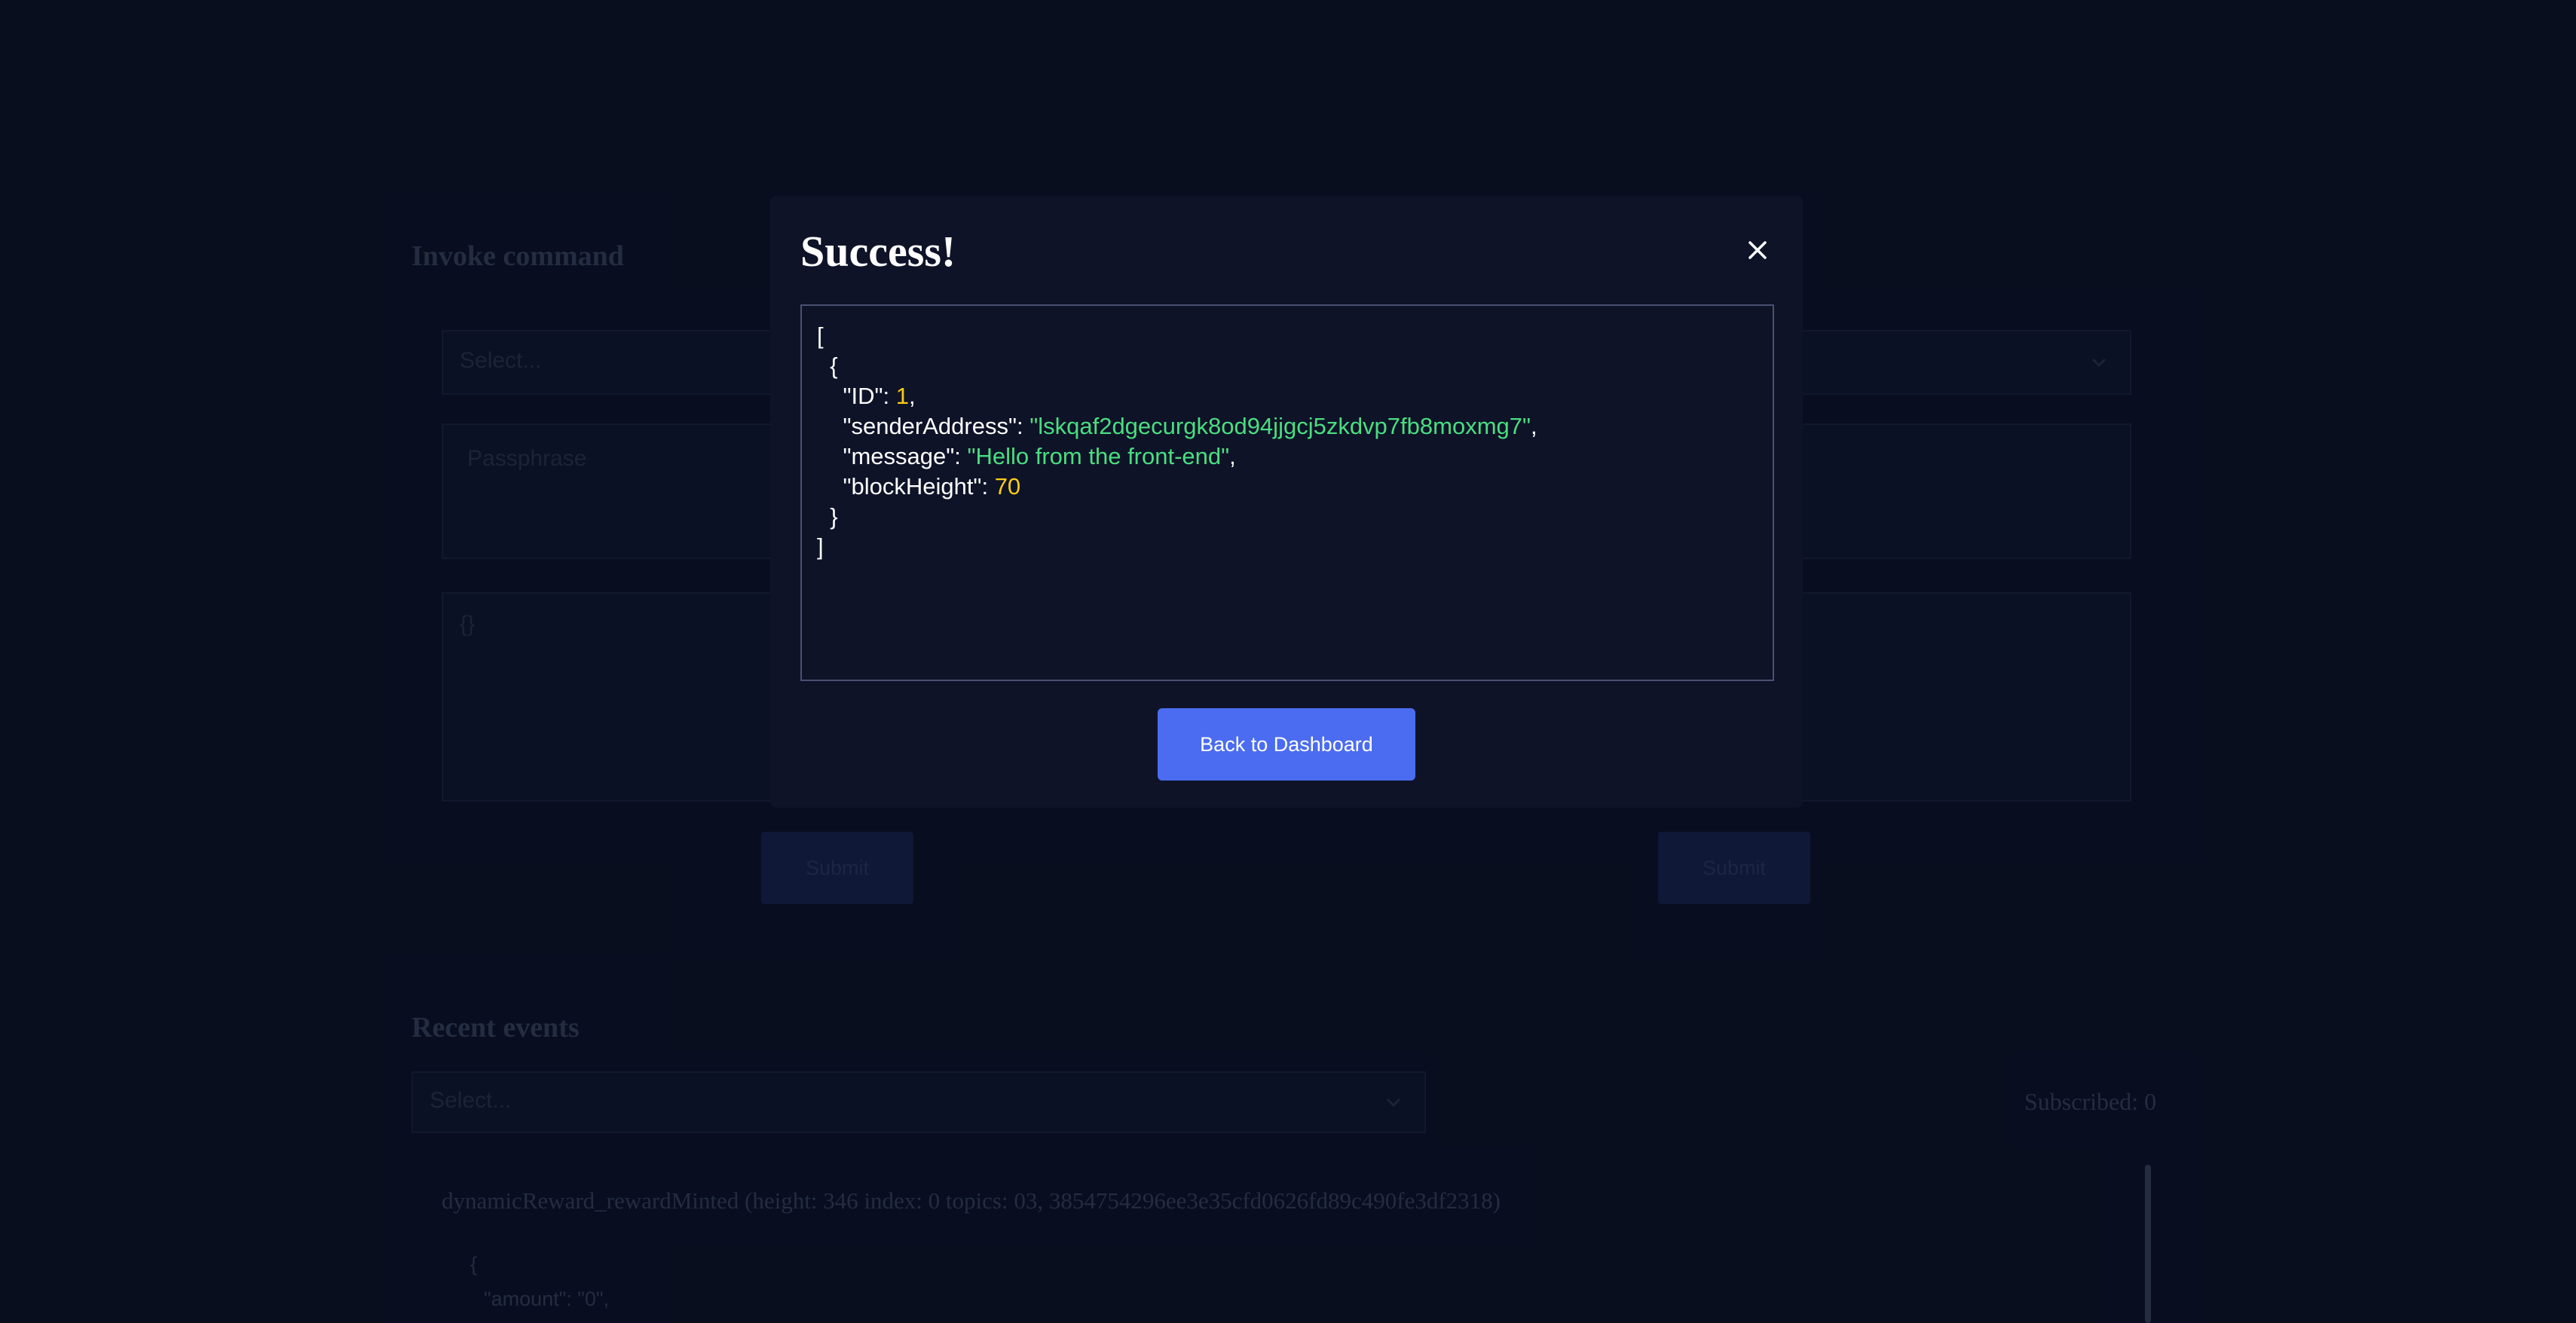 Image resolution: width=2576 pixels, height=1323 pixels. Describe the element at coordinates (1758, 250) in the screenshot. I see `close-icon` at that location.